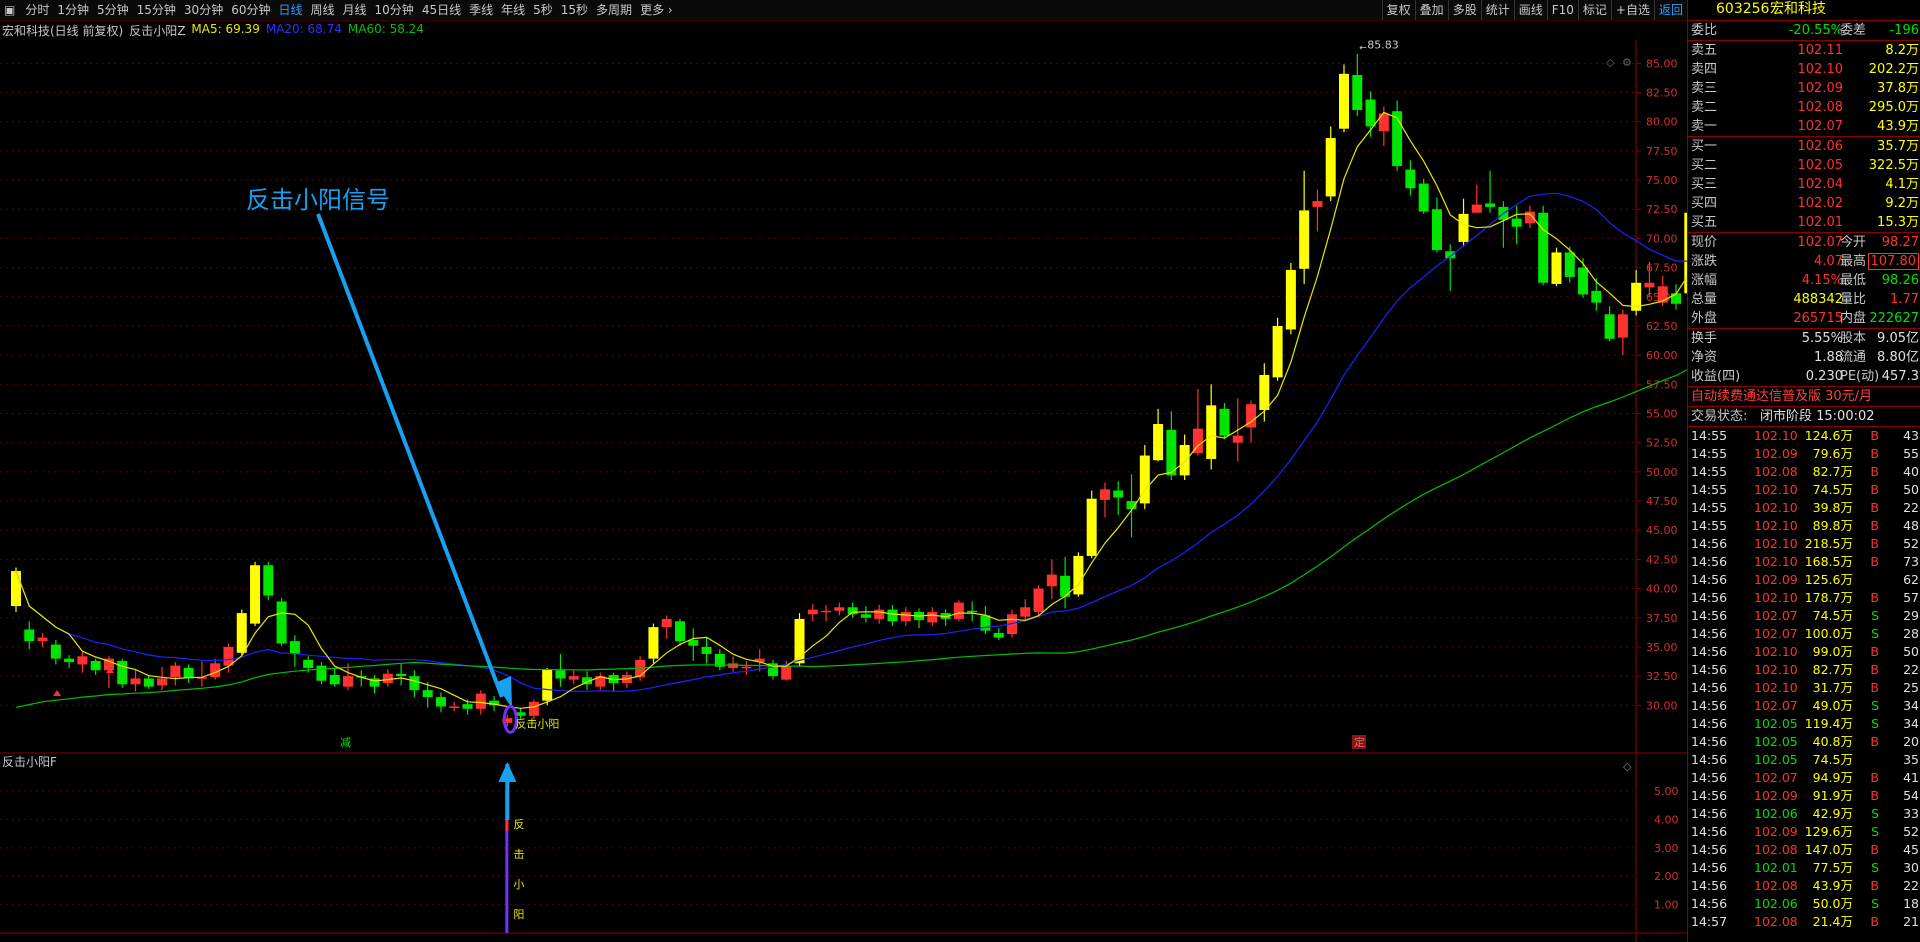  What do you see at coordinates (113, 10) in the screenshot?
I see `period-tab-2: 5分钟` at bounding box center [113, 10].